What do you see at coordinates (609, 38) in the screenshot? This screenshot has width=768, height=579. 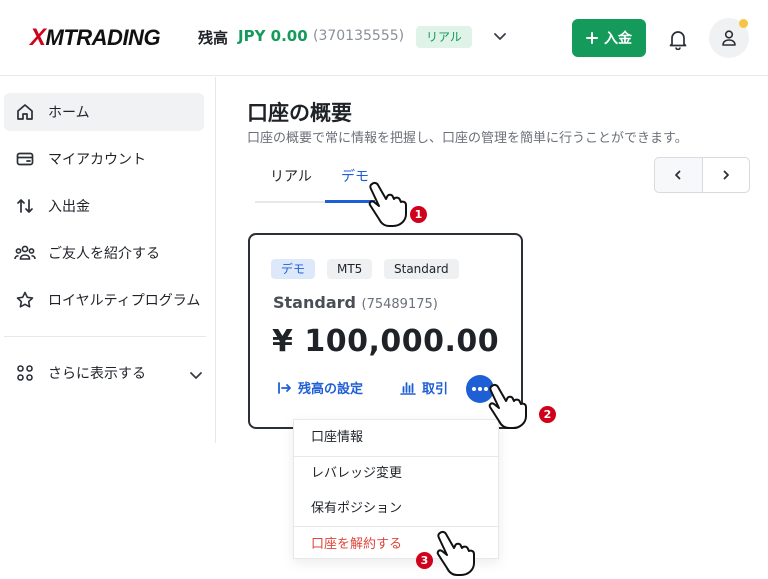 I see `deposit-button: 入金` at bounding box center [609, 38].